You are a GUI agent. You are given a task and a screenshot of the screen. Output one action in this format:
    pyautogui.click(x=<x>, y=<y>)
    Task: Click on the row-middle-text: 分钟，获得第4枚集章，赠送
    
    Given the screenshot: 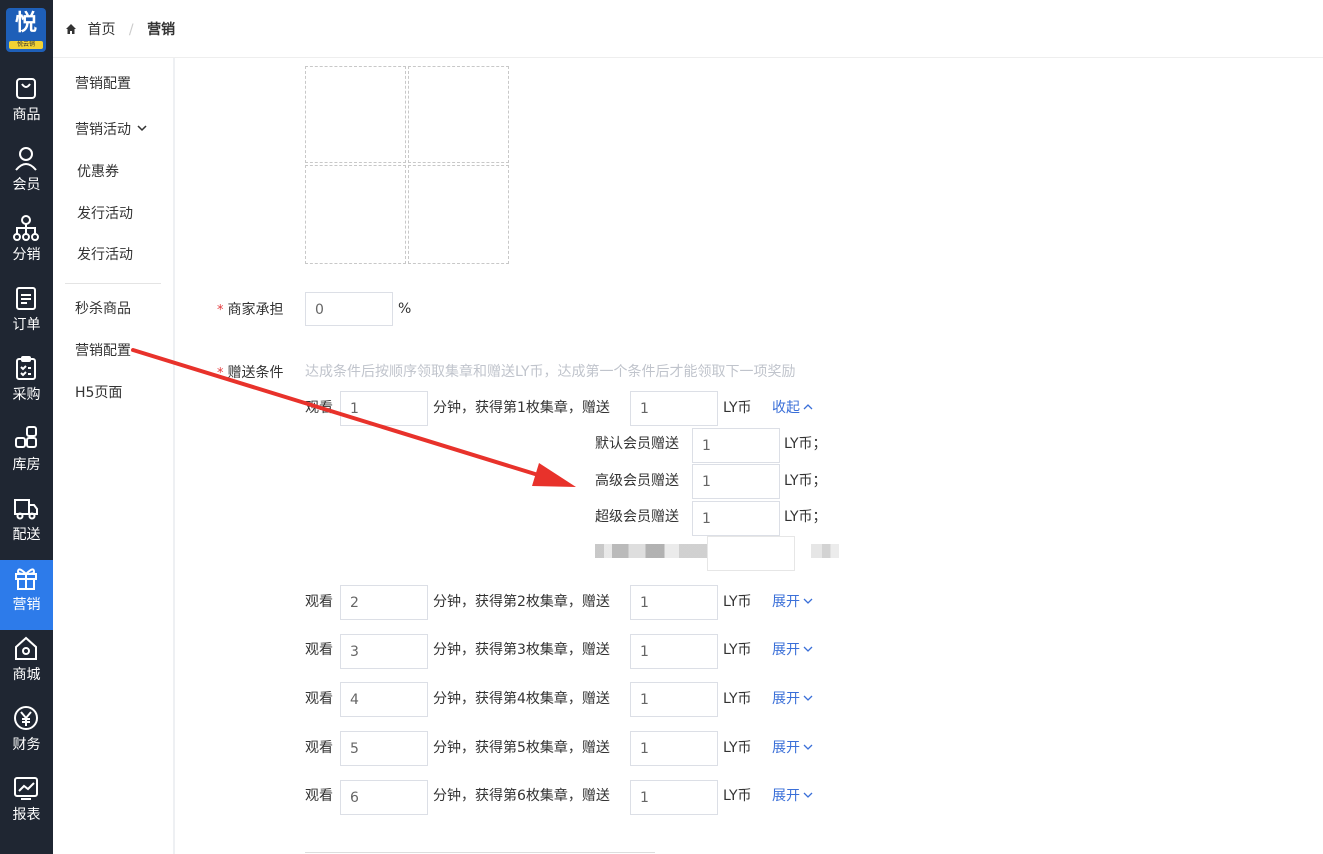 What is the action you would take?
    pyautogui.click(x=521, y=699)
    